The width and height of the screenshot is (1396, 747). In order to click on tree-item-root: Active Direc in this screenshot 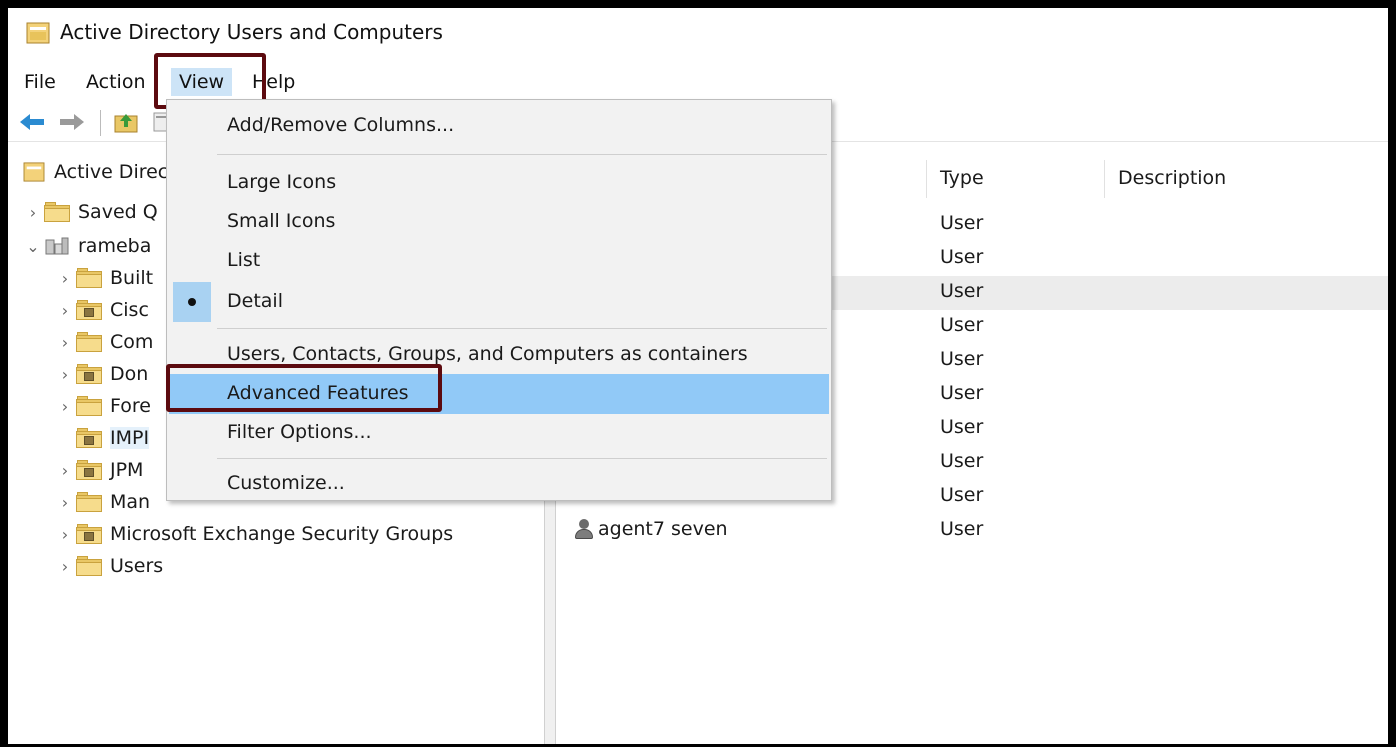, I will do `click(95, 172)`.